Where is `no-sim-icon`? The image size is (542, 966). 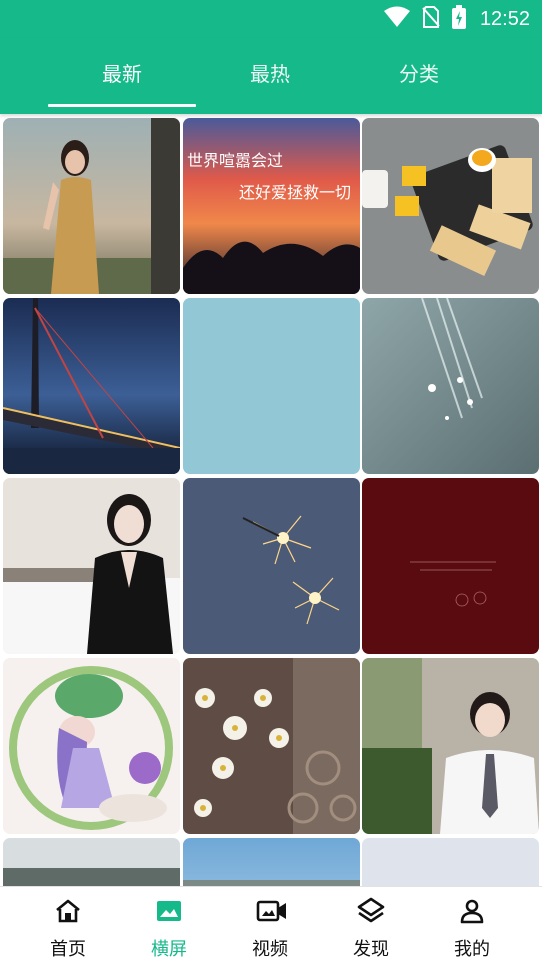
no-sim-icon is located at coordinates (431, 19).